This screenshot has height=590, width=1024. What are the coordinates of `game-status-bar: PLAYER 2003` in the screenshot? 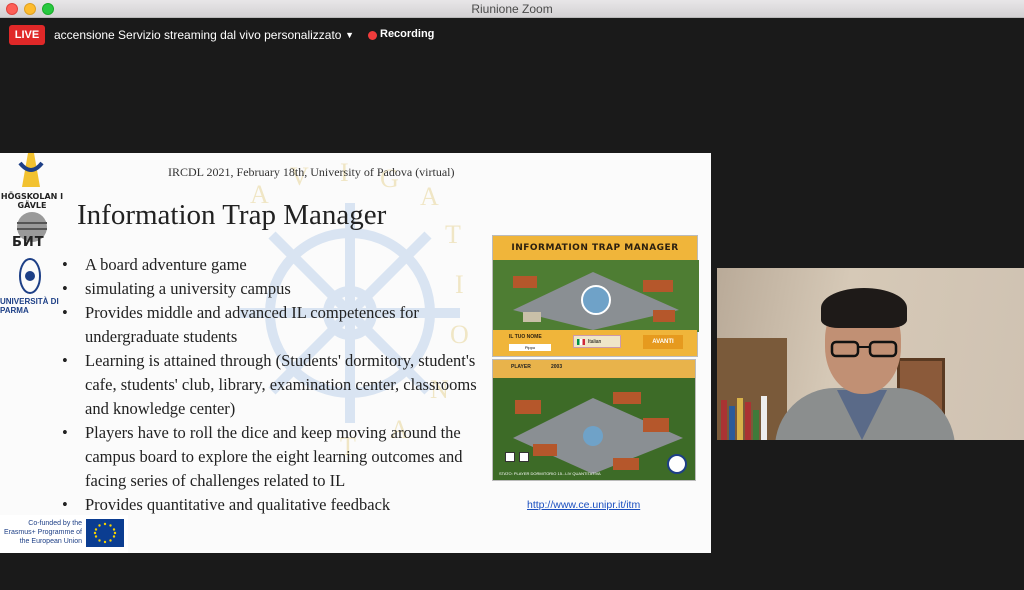 It's located at (594, 369).